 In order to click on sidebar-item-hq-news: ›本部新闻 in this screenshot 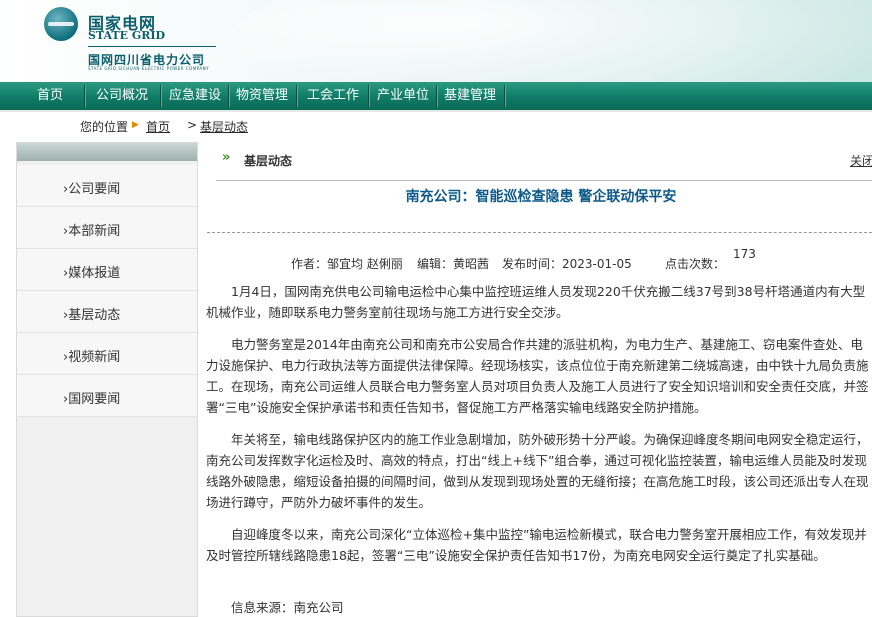, I will do `click(107, 228)`.